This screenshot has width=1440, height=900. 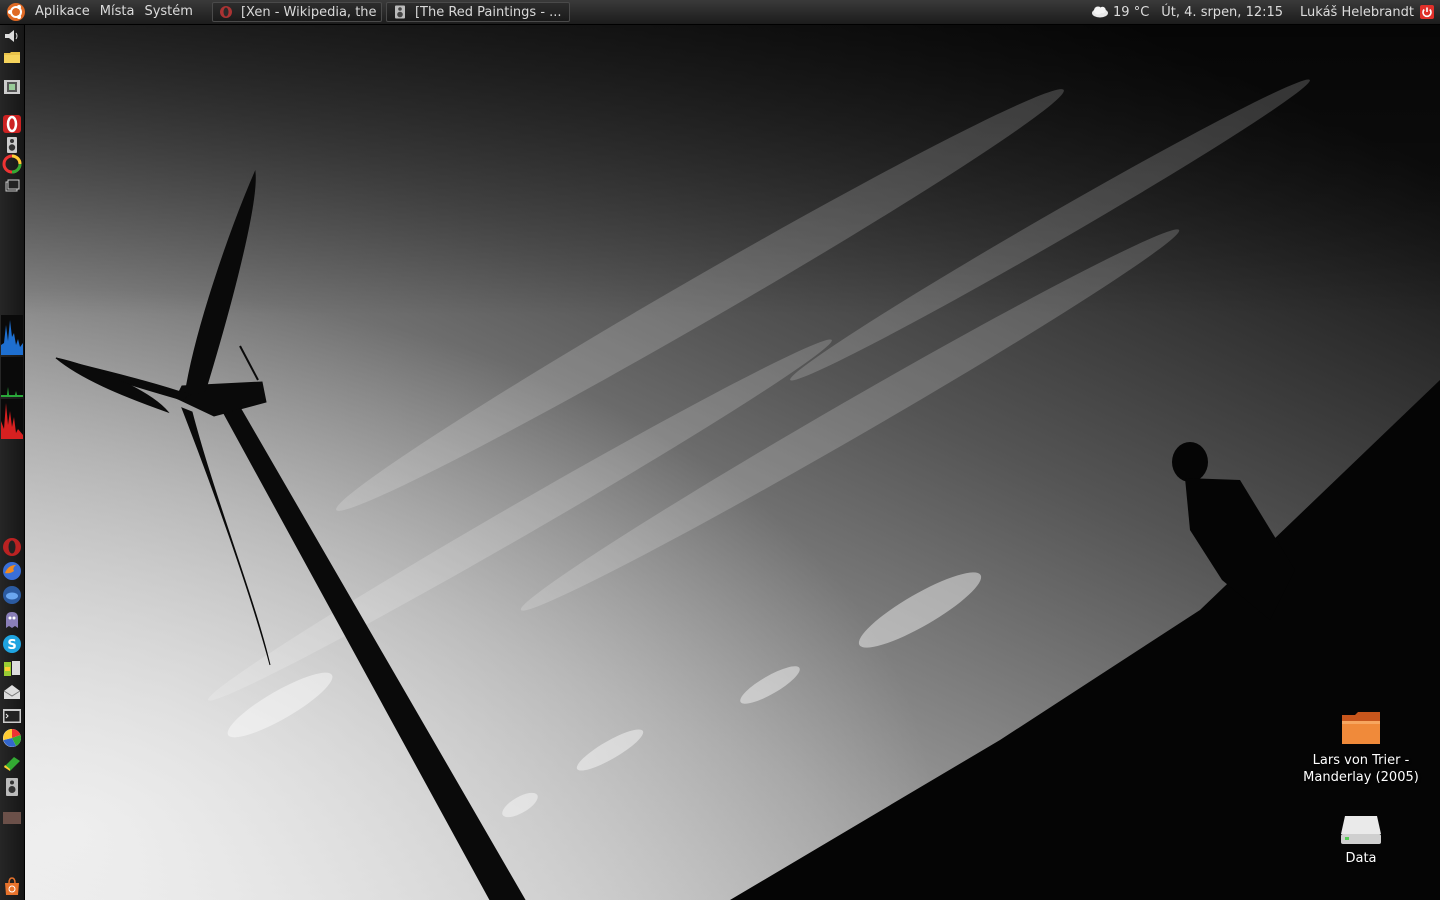 I want to click on picasa-icon, so click(x=12, y=738).